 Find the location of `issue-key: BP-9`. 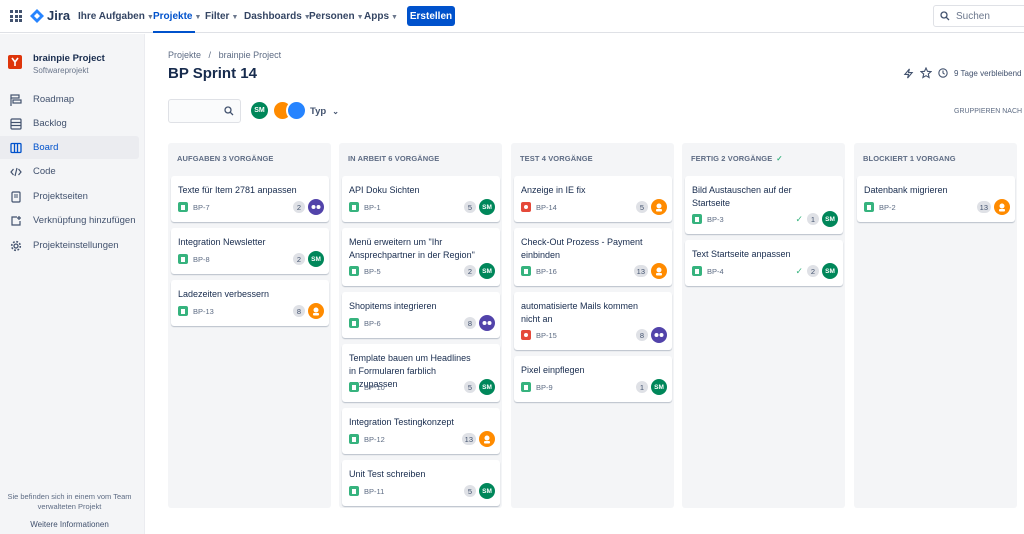

issue-key: BP-9 is located at coordinates (586, 387).